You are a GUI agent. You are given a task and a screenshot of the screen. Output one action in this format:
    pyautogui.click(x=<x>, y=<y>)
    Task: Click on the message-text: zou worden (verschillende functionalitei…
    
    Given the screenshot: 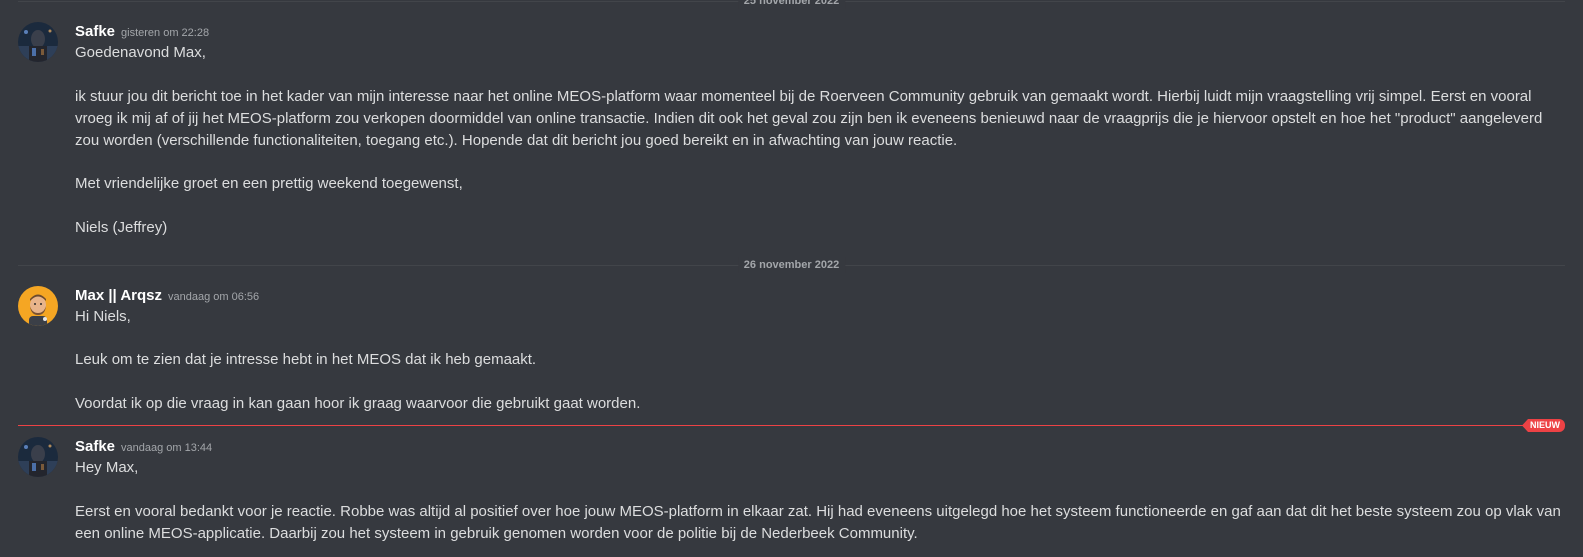 What is the action you would take?
    pyautogui.click(x=516, y=140)
    